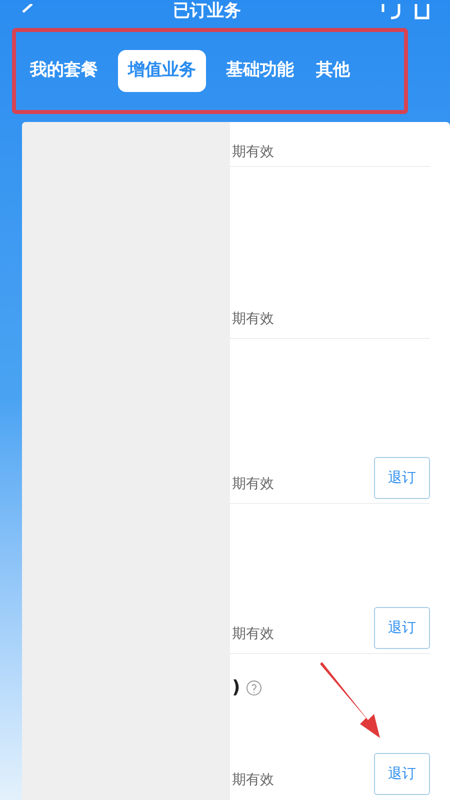 The image size is (450, 800). I want to click on help-icon, so click(254, 688).